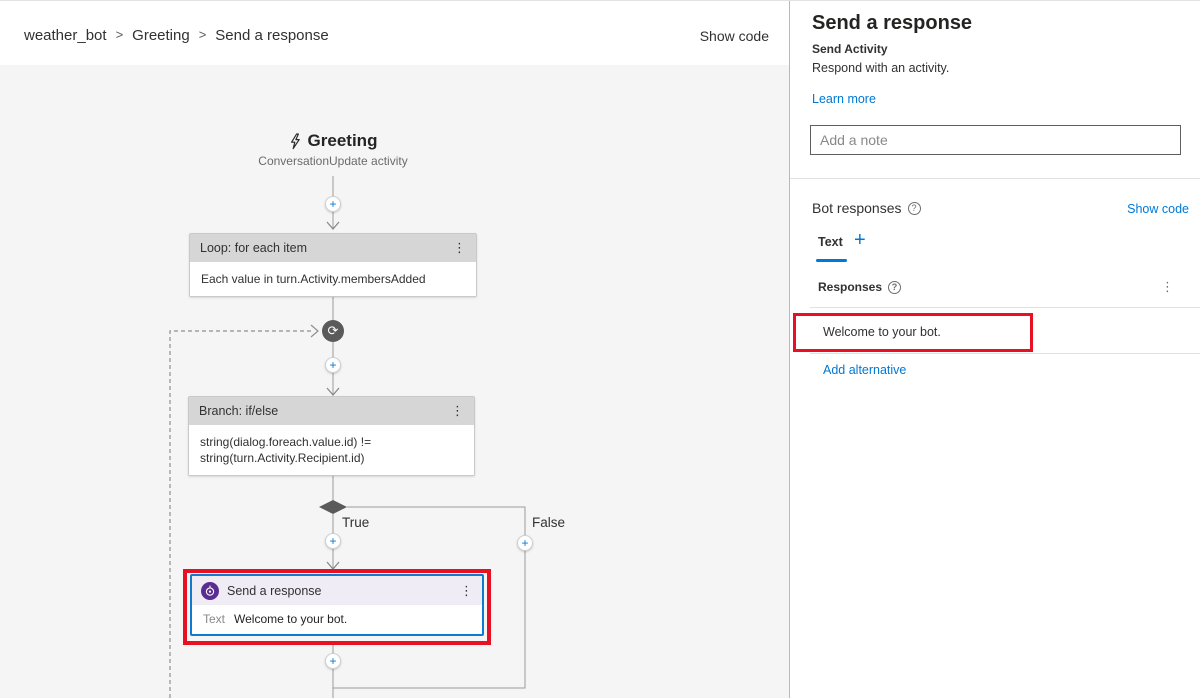  Describe the element at coordinates (239, 411) in the screenshot. I see `branch-node-title: Branch: if/else` at that location.